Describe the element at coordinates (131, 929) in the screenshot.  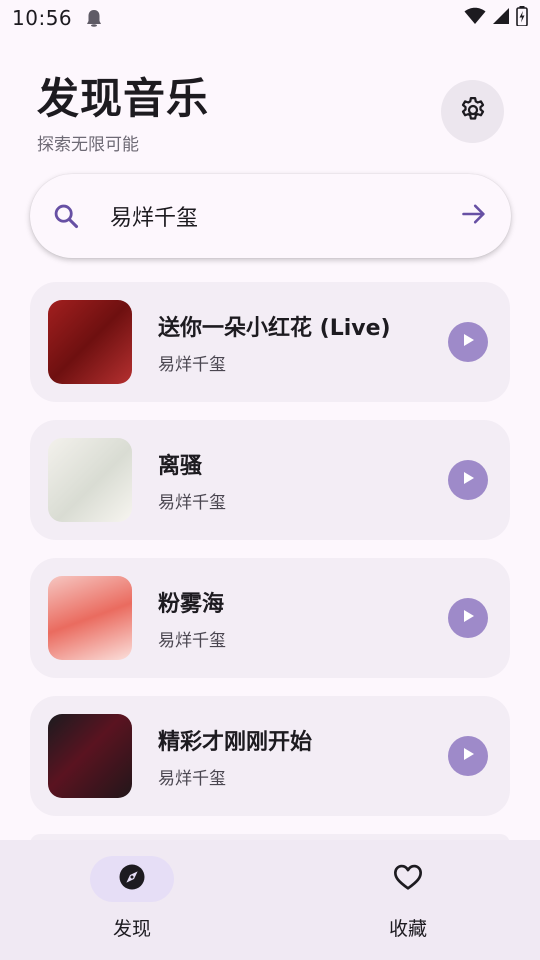
I see `nav-label: 发现` at that location.